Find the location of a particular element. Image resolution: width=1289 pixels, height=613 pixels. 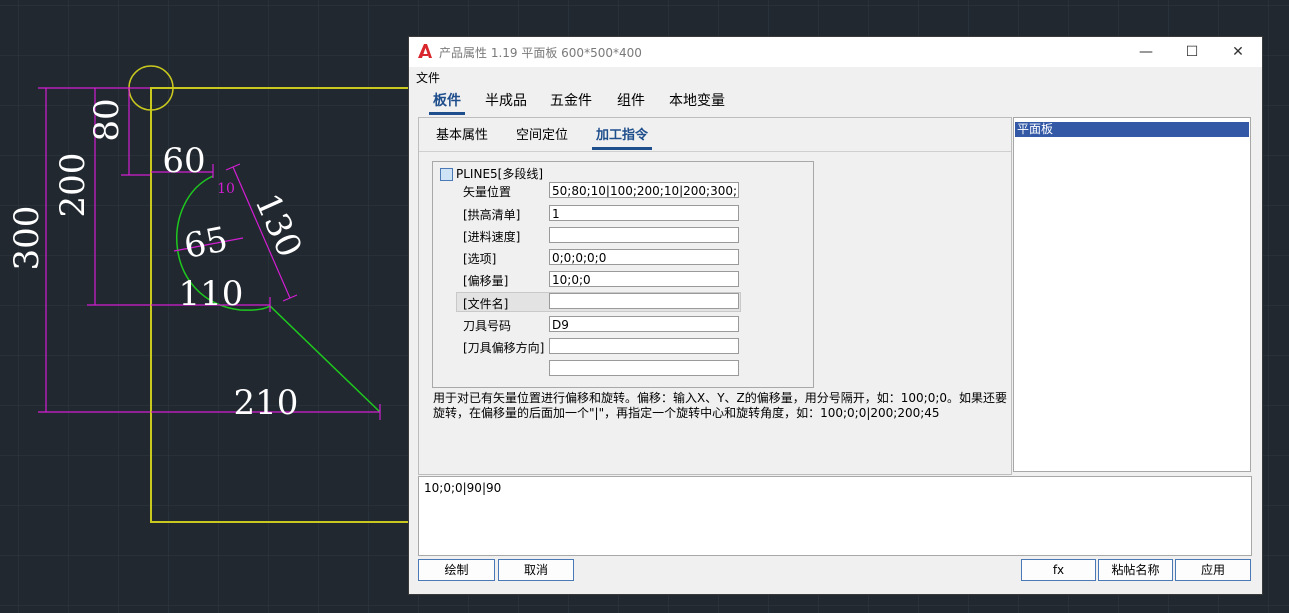

dimension-label-210: 210 is located at coordinates (266, 403).